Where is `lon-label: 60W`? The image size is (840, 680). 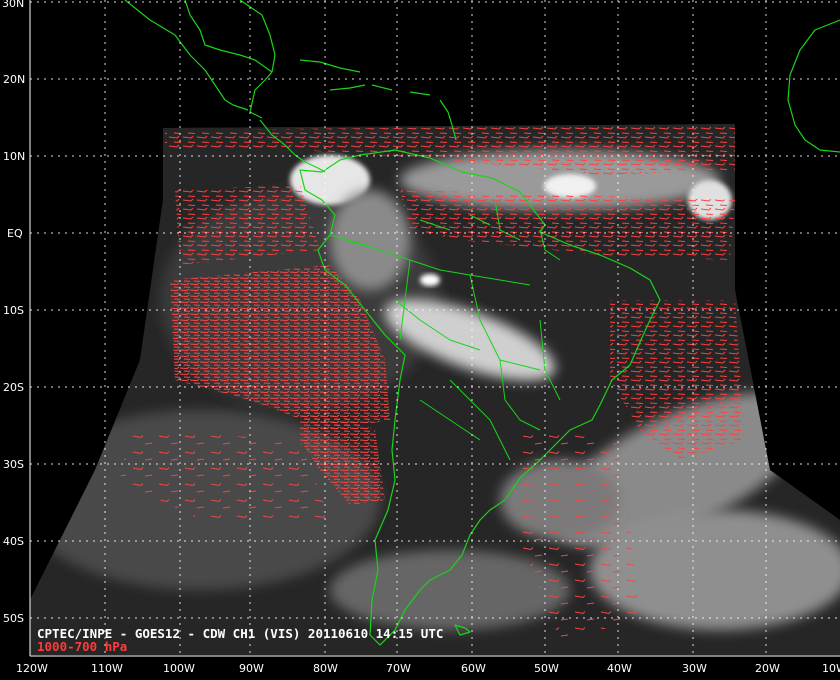 lon-label: 60W is located at coordinates (473, 668).